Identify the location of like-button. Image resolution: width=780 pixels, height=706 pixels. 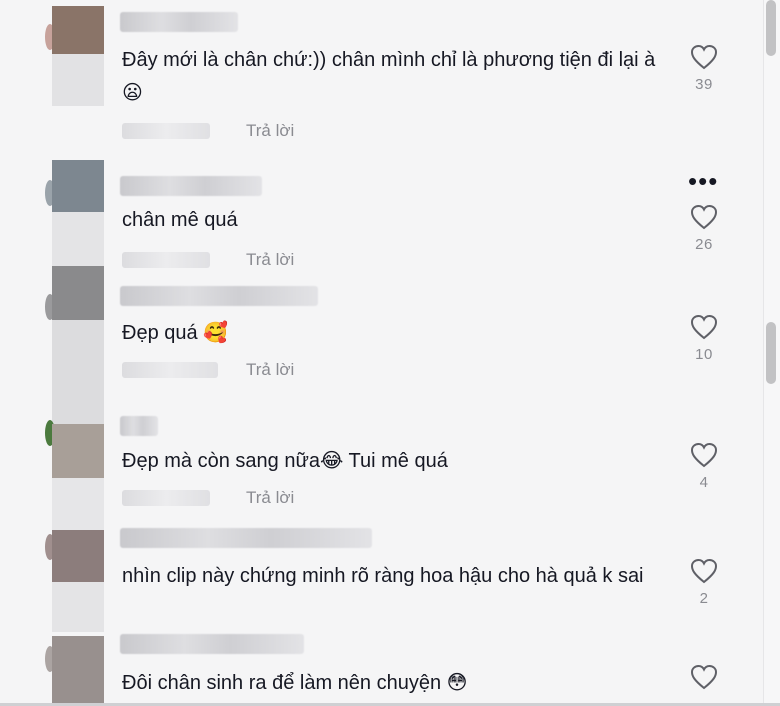
(704, 680).